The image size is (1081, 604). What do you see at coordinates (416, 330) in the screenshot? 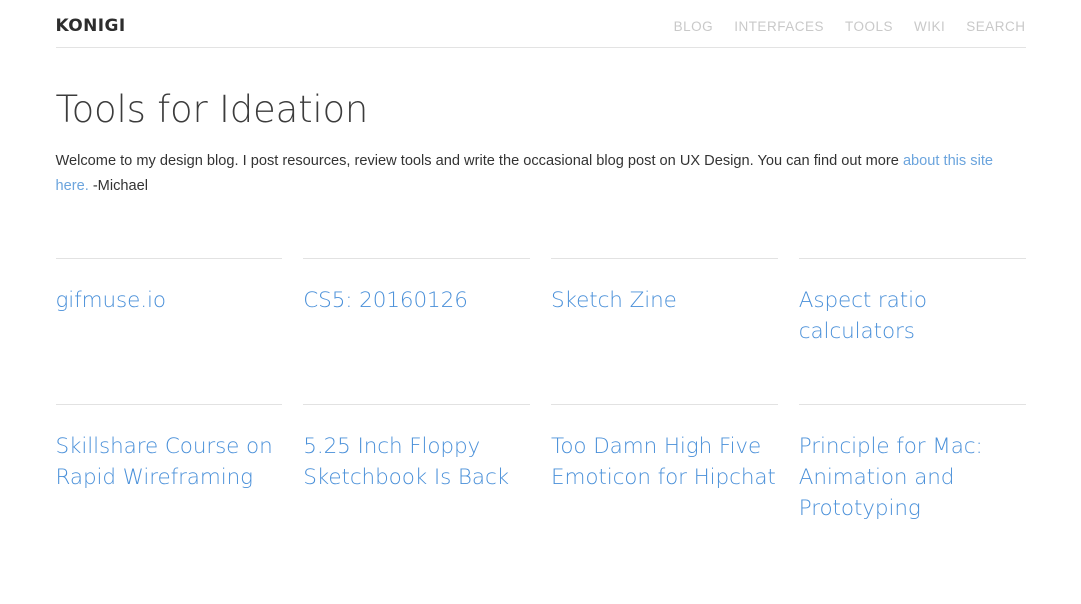
I see `post-card: CS5: 20160126` at bounding box center [416, 330].